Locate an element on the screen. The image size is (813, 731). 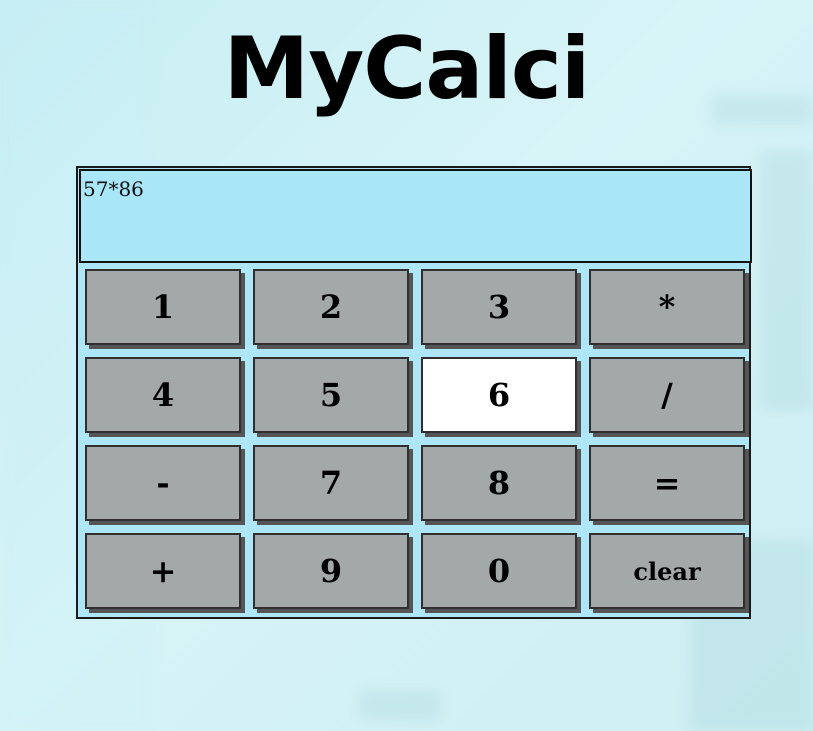
key-subtract: - is located at coordinates (163, 483).